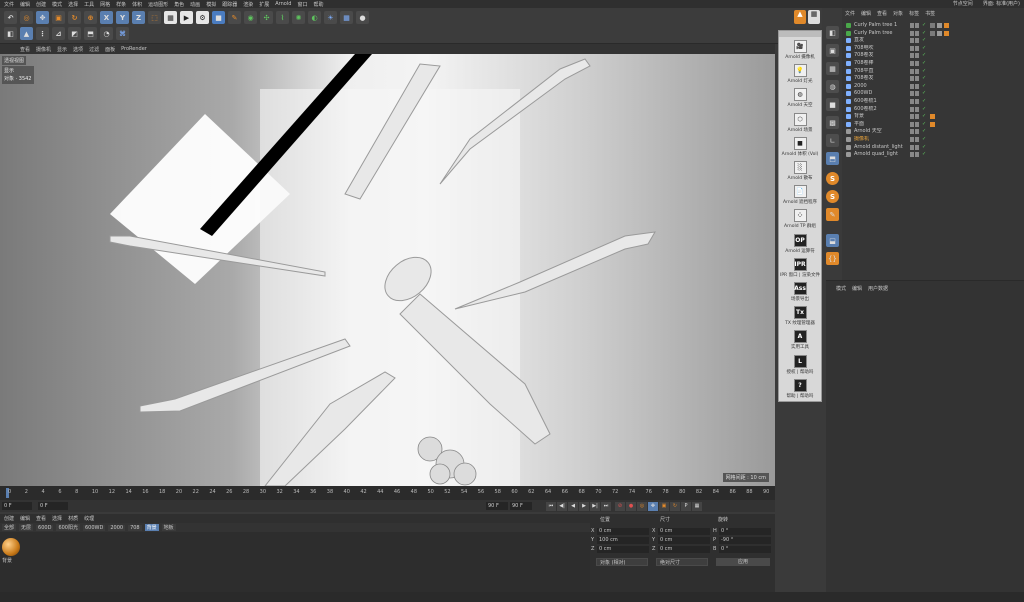 The width and height of the screenshot is (1024, 602). Describe the element at coordinates (229, 4) in the screenshot. I see `menu-item: 跟踪器` at that location.